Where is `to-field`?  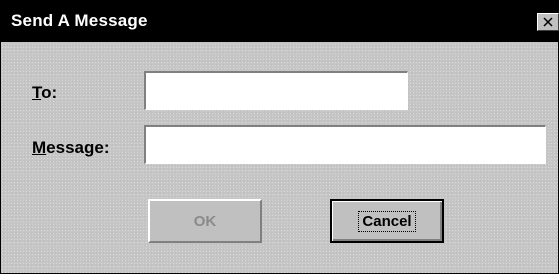
to-field is located at coordinates (276, 90).